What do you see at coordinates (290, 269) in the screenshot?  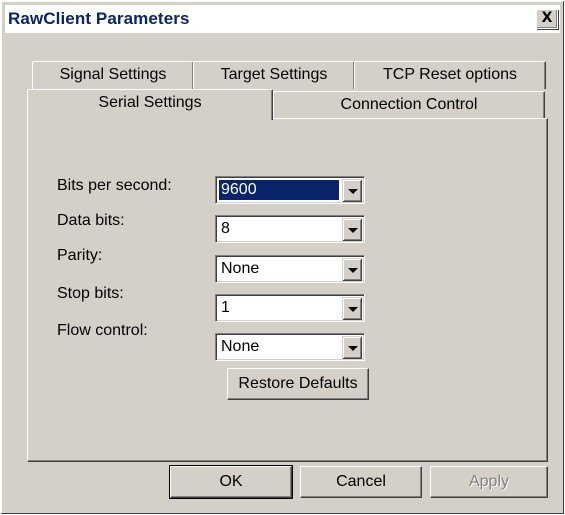 I see `parity-select: None` at bounding box center [290, 269].